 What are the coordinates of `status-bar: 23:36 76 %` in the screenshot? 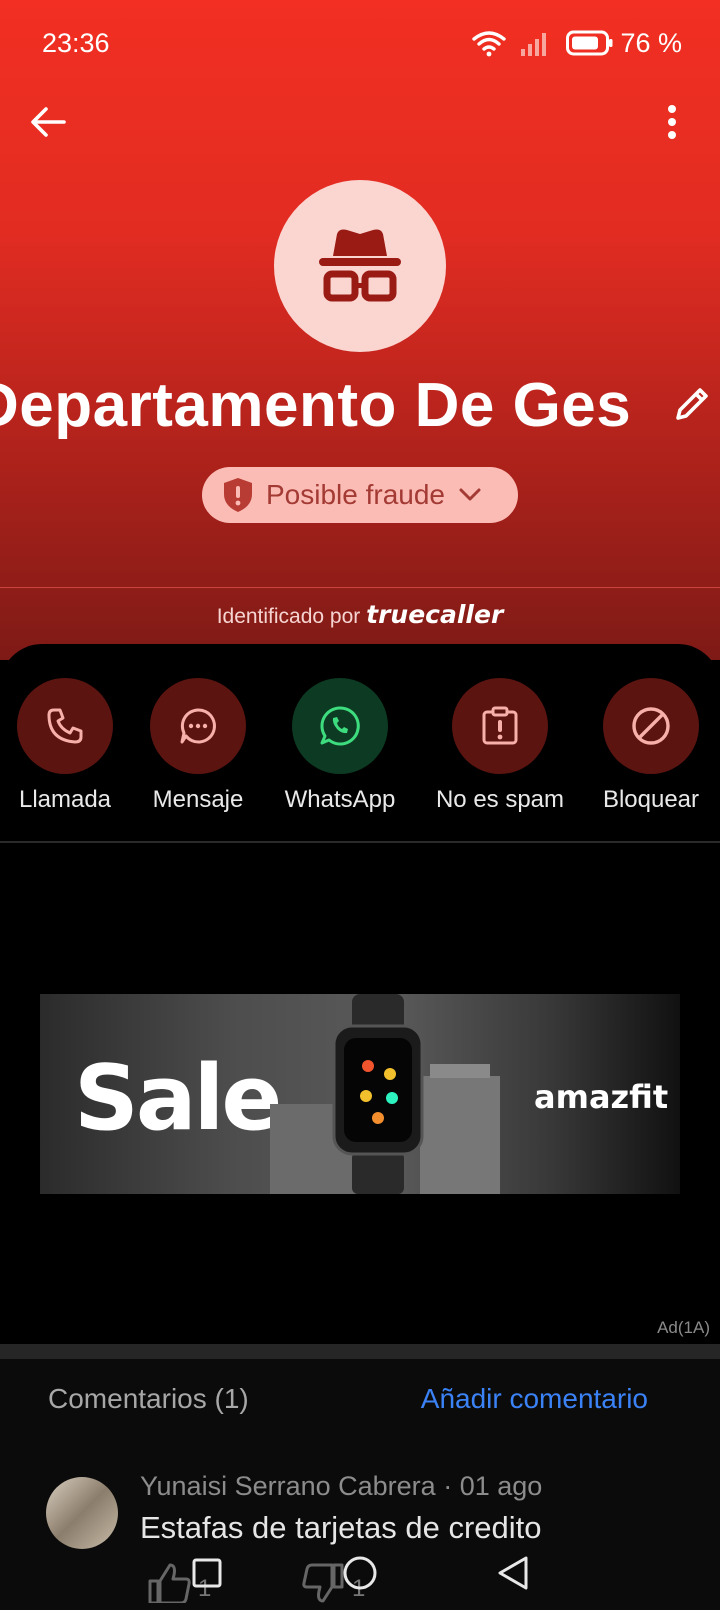 It's located at (362, 43).